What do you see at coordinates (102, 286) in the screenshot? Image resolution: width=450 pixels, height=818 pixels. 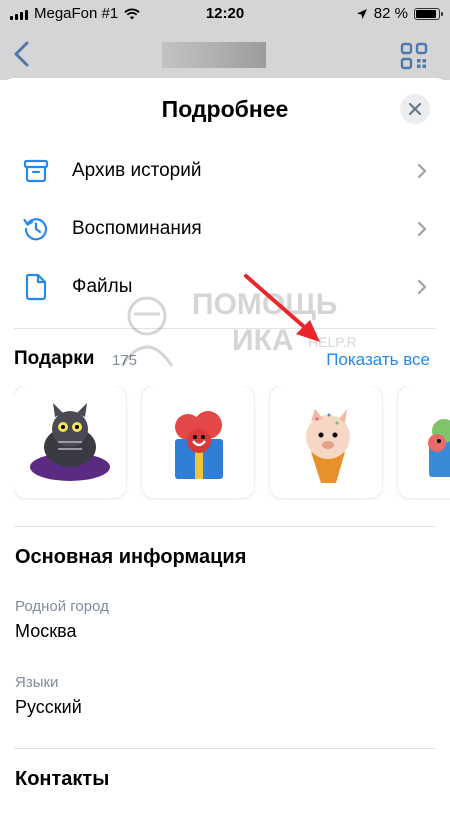 I see `menu-item-label: Файлы` at bounding box center [102, 286].